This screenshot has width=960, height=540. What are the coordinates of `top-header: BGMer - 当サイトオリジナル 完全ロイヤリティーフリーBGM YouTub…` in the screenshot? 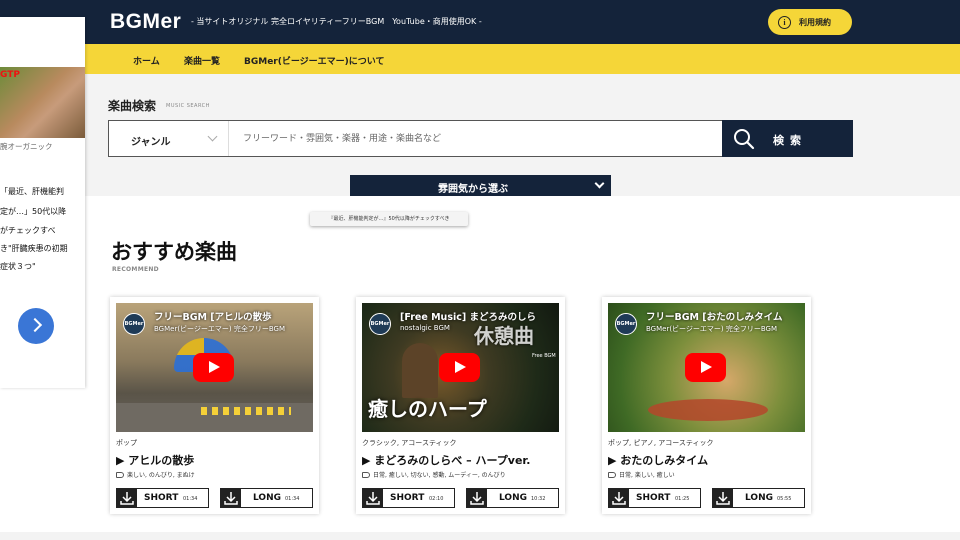 It's located at (480, 22).